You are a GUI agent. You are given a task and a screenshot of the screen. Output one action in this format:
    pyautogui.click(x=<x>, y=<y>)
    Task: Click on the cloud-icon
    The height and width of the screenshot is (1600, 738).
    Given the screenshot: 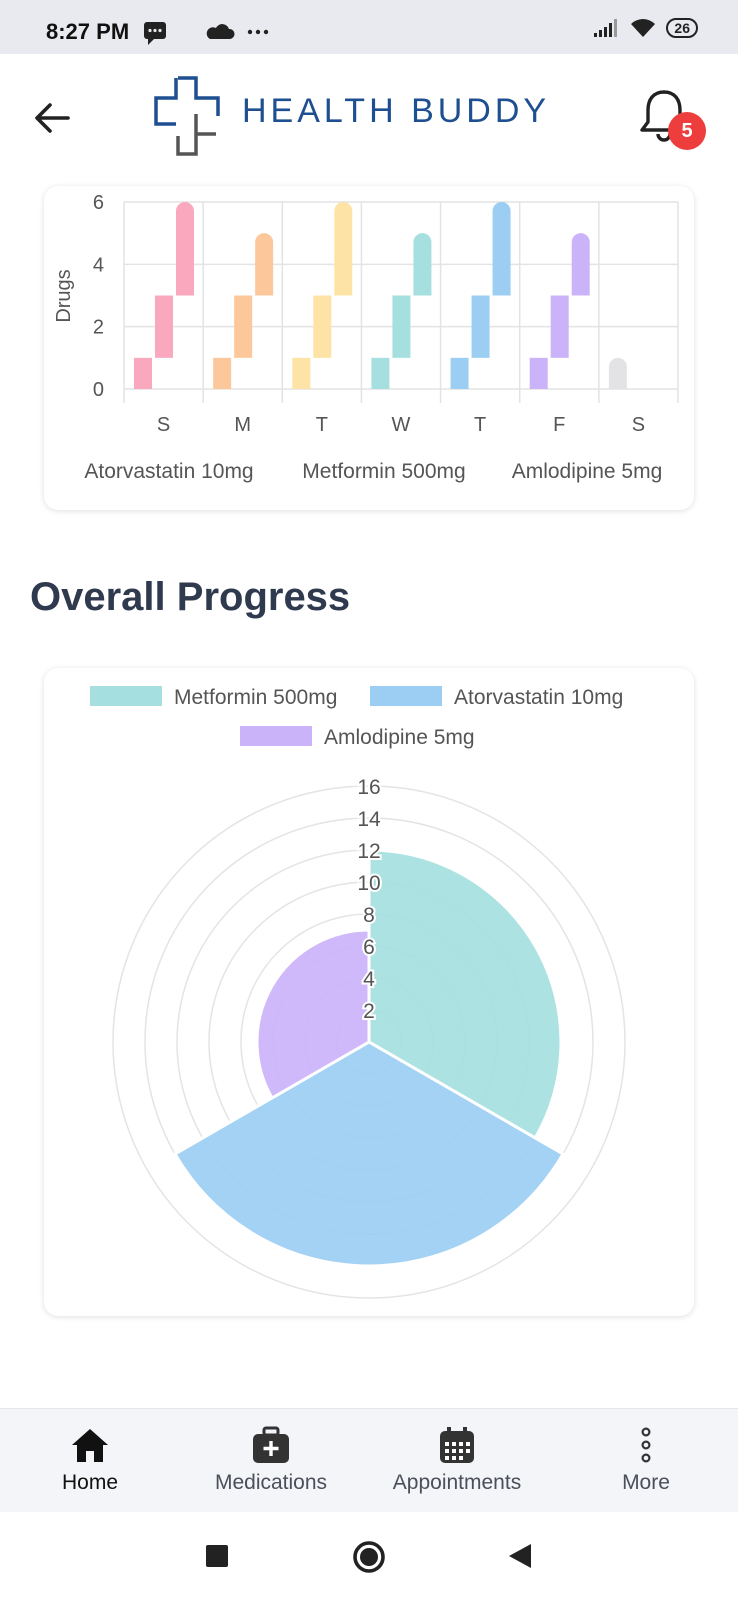 What is the action you would take?
    pyautogui.click(x=220, y=31)
    